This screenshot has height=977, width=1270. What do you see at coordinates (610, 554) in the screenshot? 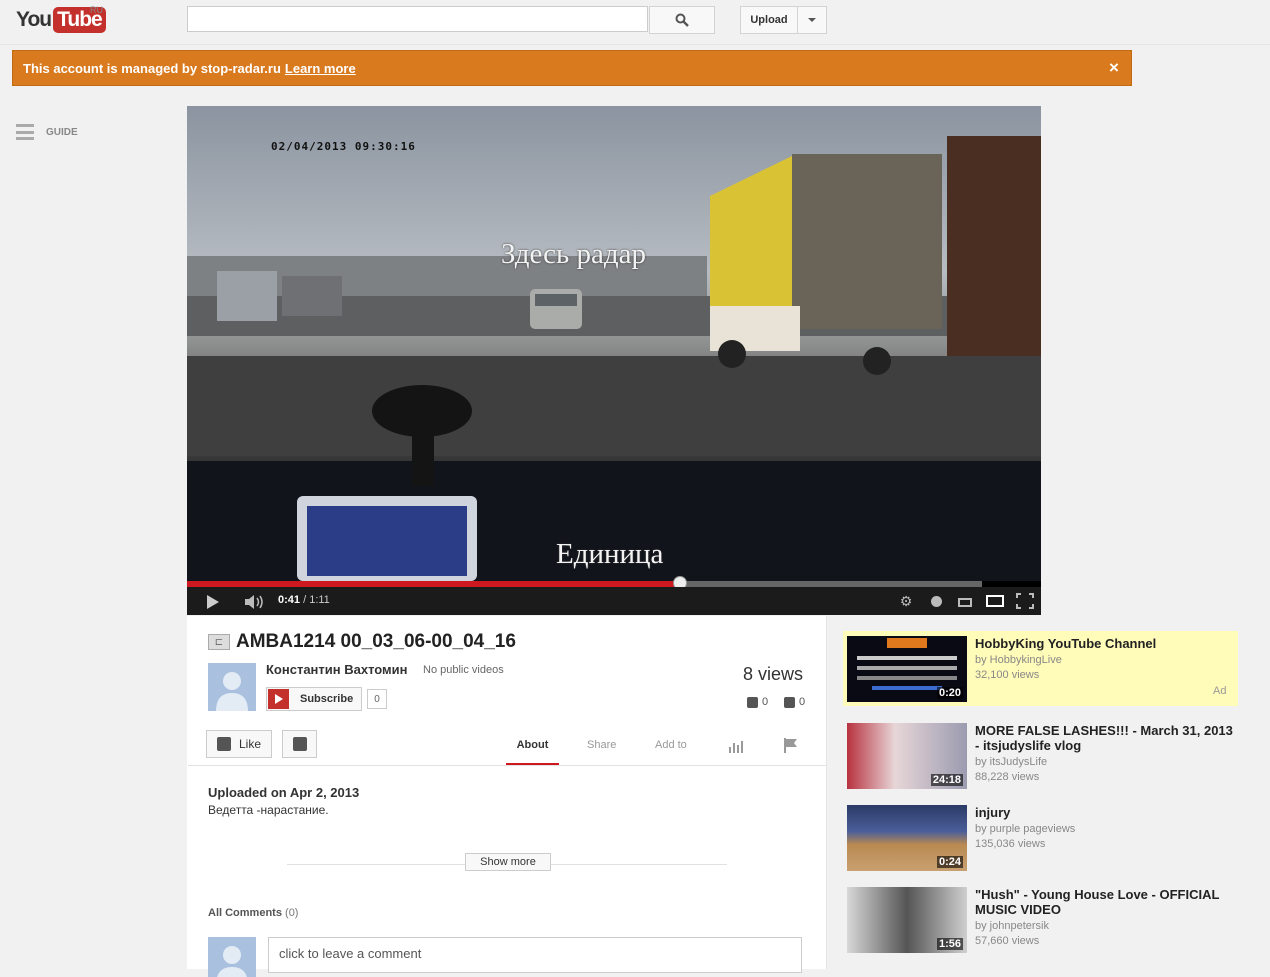
I see `video-caption-bottom: Единица` at bounding box center [610, 554].